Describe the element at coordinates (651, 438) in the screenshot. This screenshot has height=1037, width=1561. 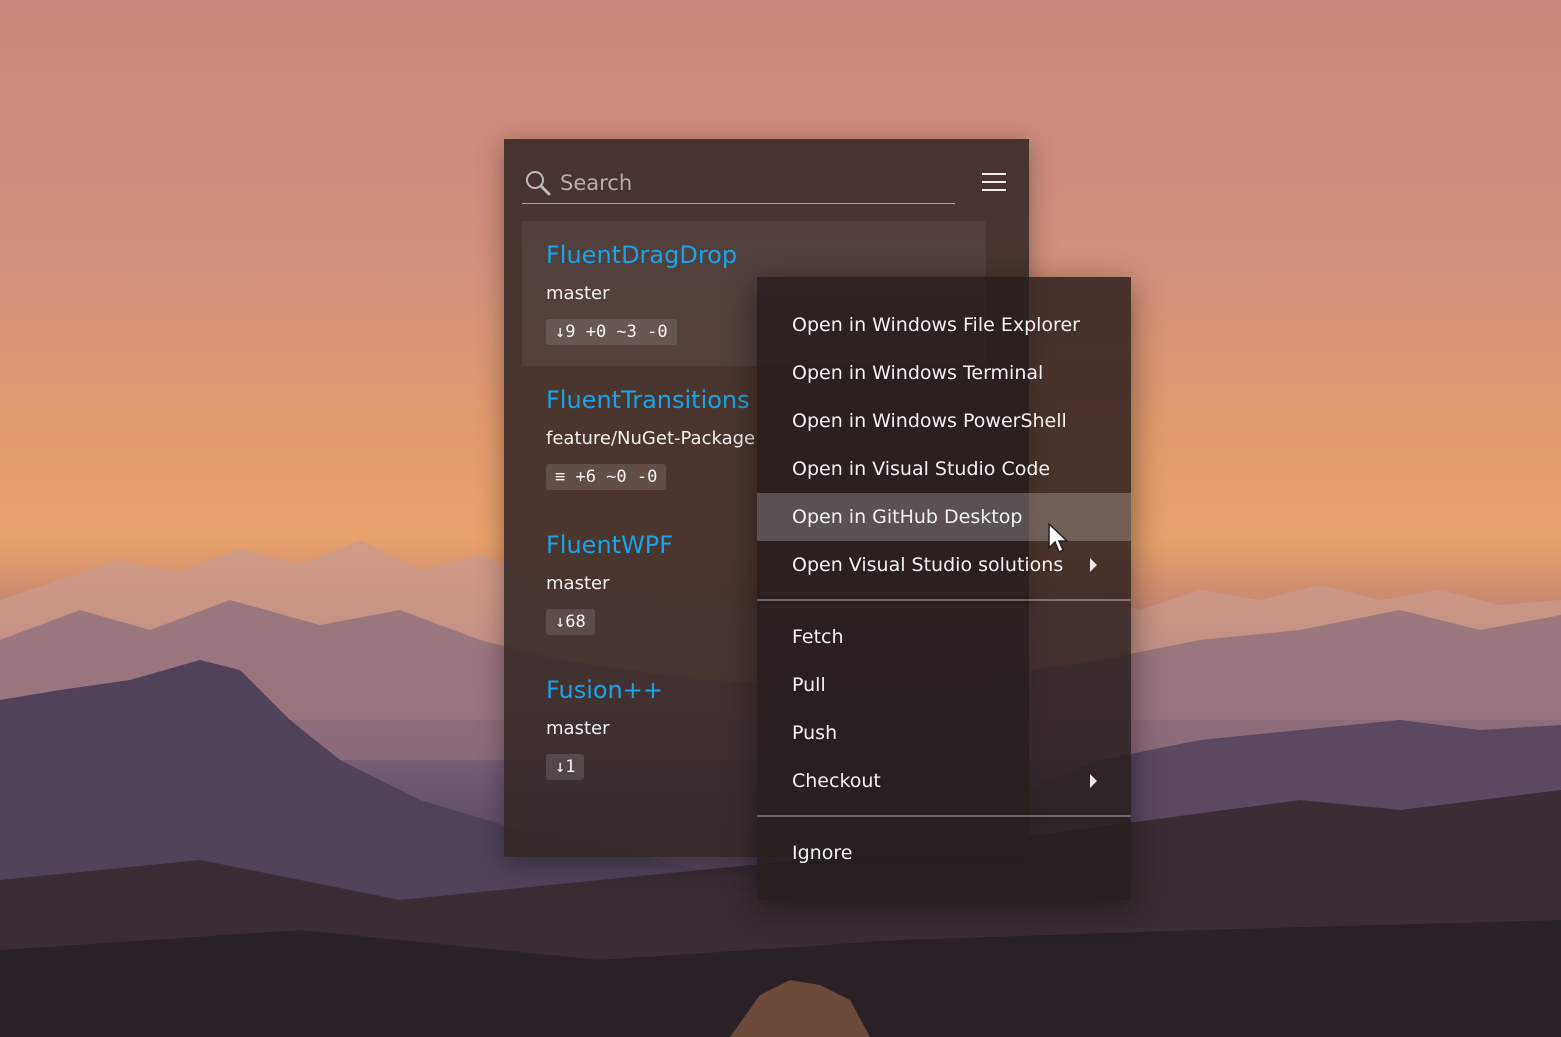
I see `repo-branch: feature/NuGet-Package` at that location.